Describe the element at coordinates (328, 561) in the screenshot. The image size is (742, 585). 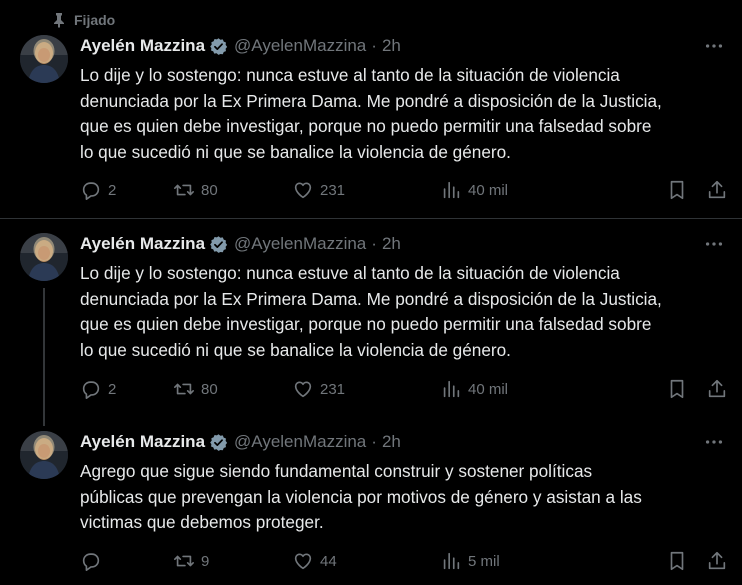
I see `like-count: 44` at that location.